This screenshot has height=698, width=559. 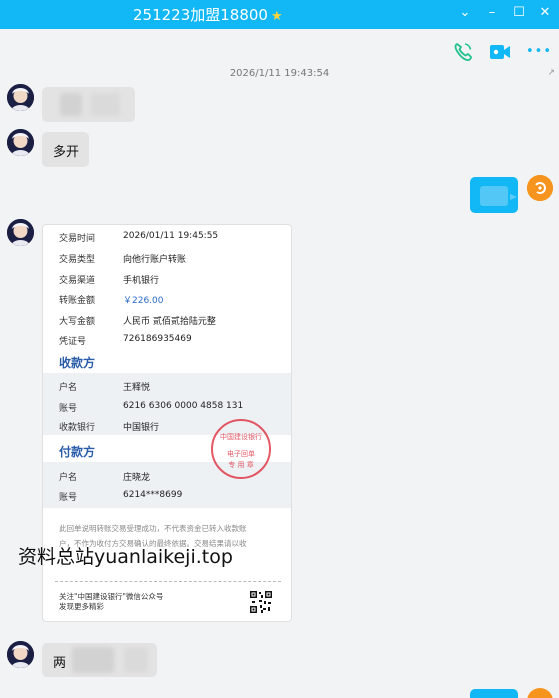 What do you see at coordinates (81, 606) in the screenshot?
I see `follow-text: 发现更多精彩` at bounding box center [81, 606].